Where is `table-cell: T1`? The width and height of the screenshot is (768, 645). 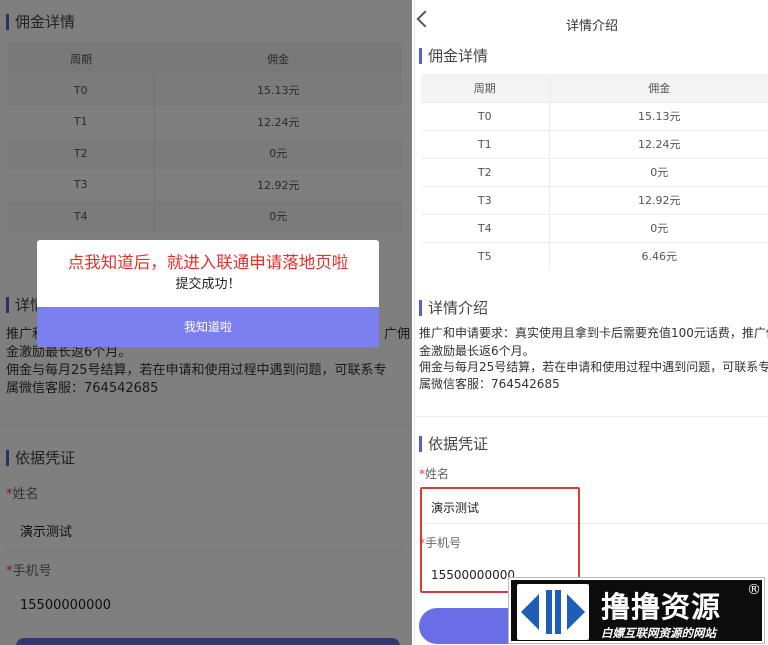
table-cell: T1 is located at coordinates (485, 143).